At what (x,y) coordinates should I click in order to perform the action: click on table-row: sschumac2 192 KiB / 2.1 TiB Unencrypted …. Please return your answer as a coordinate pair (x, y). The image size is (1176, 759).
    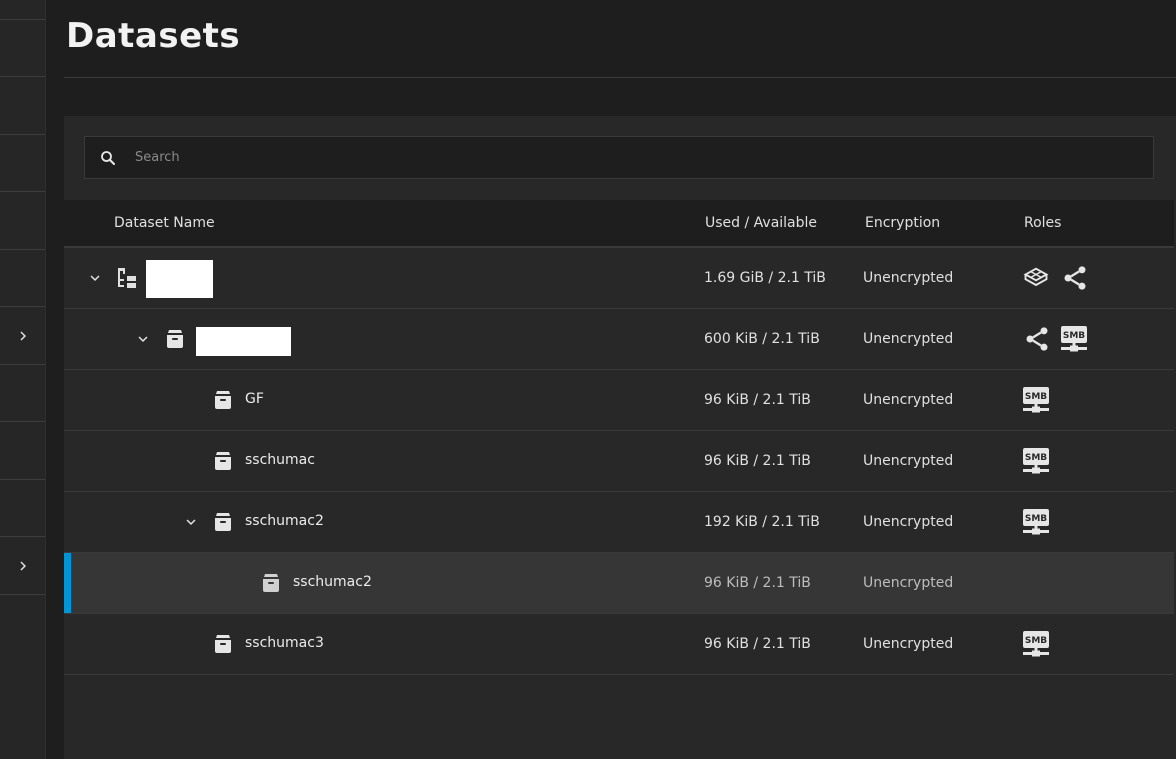
    Looking at the image, I should click on (619, 522).